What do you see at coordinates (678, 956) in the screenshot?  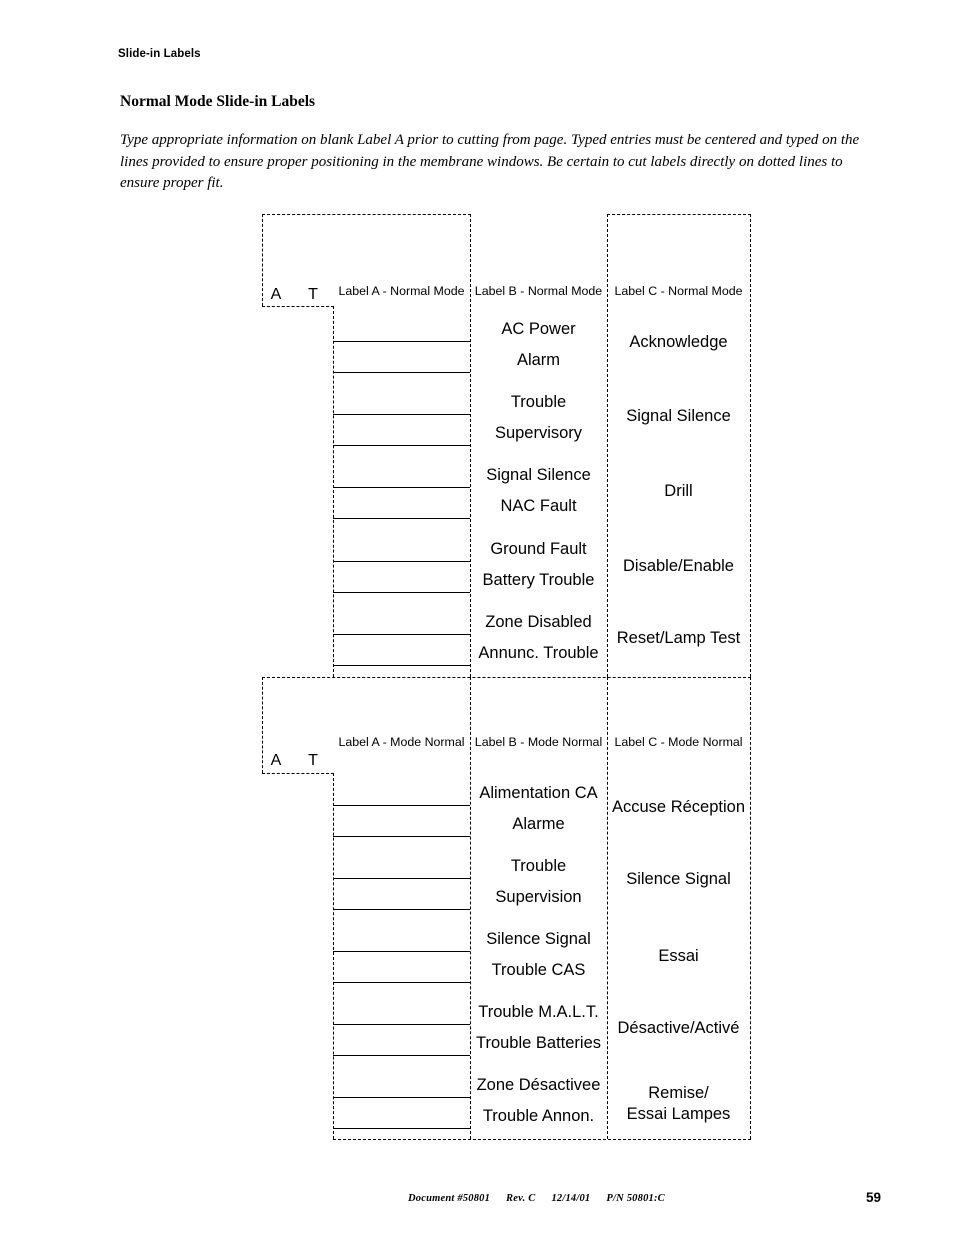 I see `section2-label-c-entry: Essai` at bounding box center [678, 956].